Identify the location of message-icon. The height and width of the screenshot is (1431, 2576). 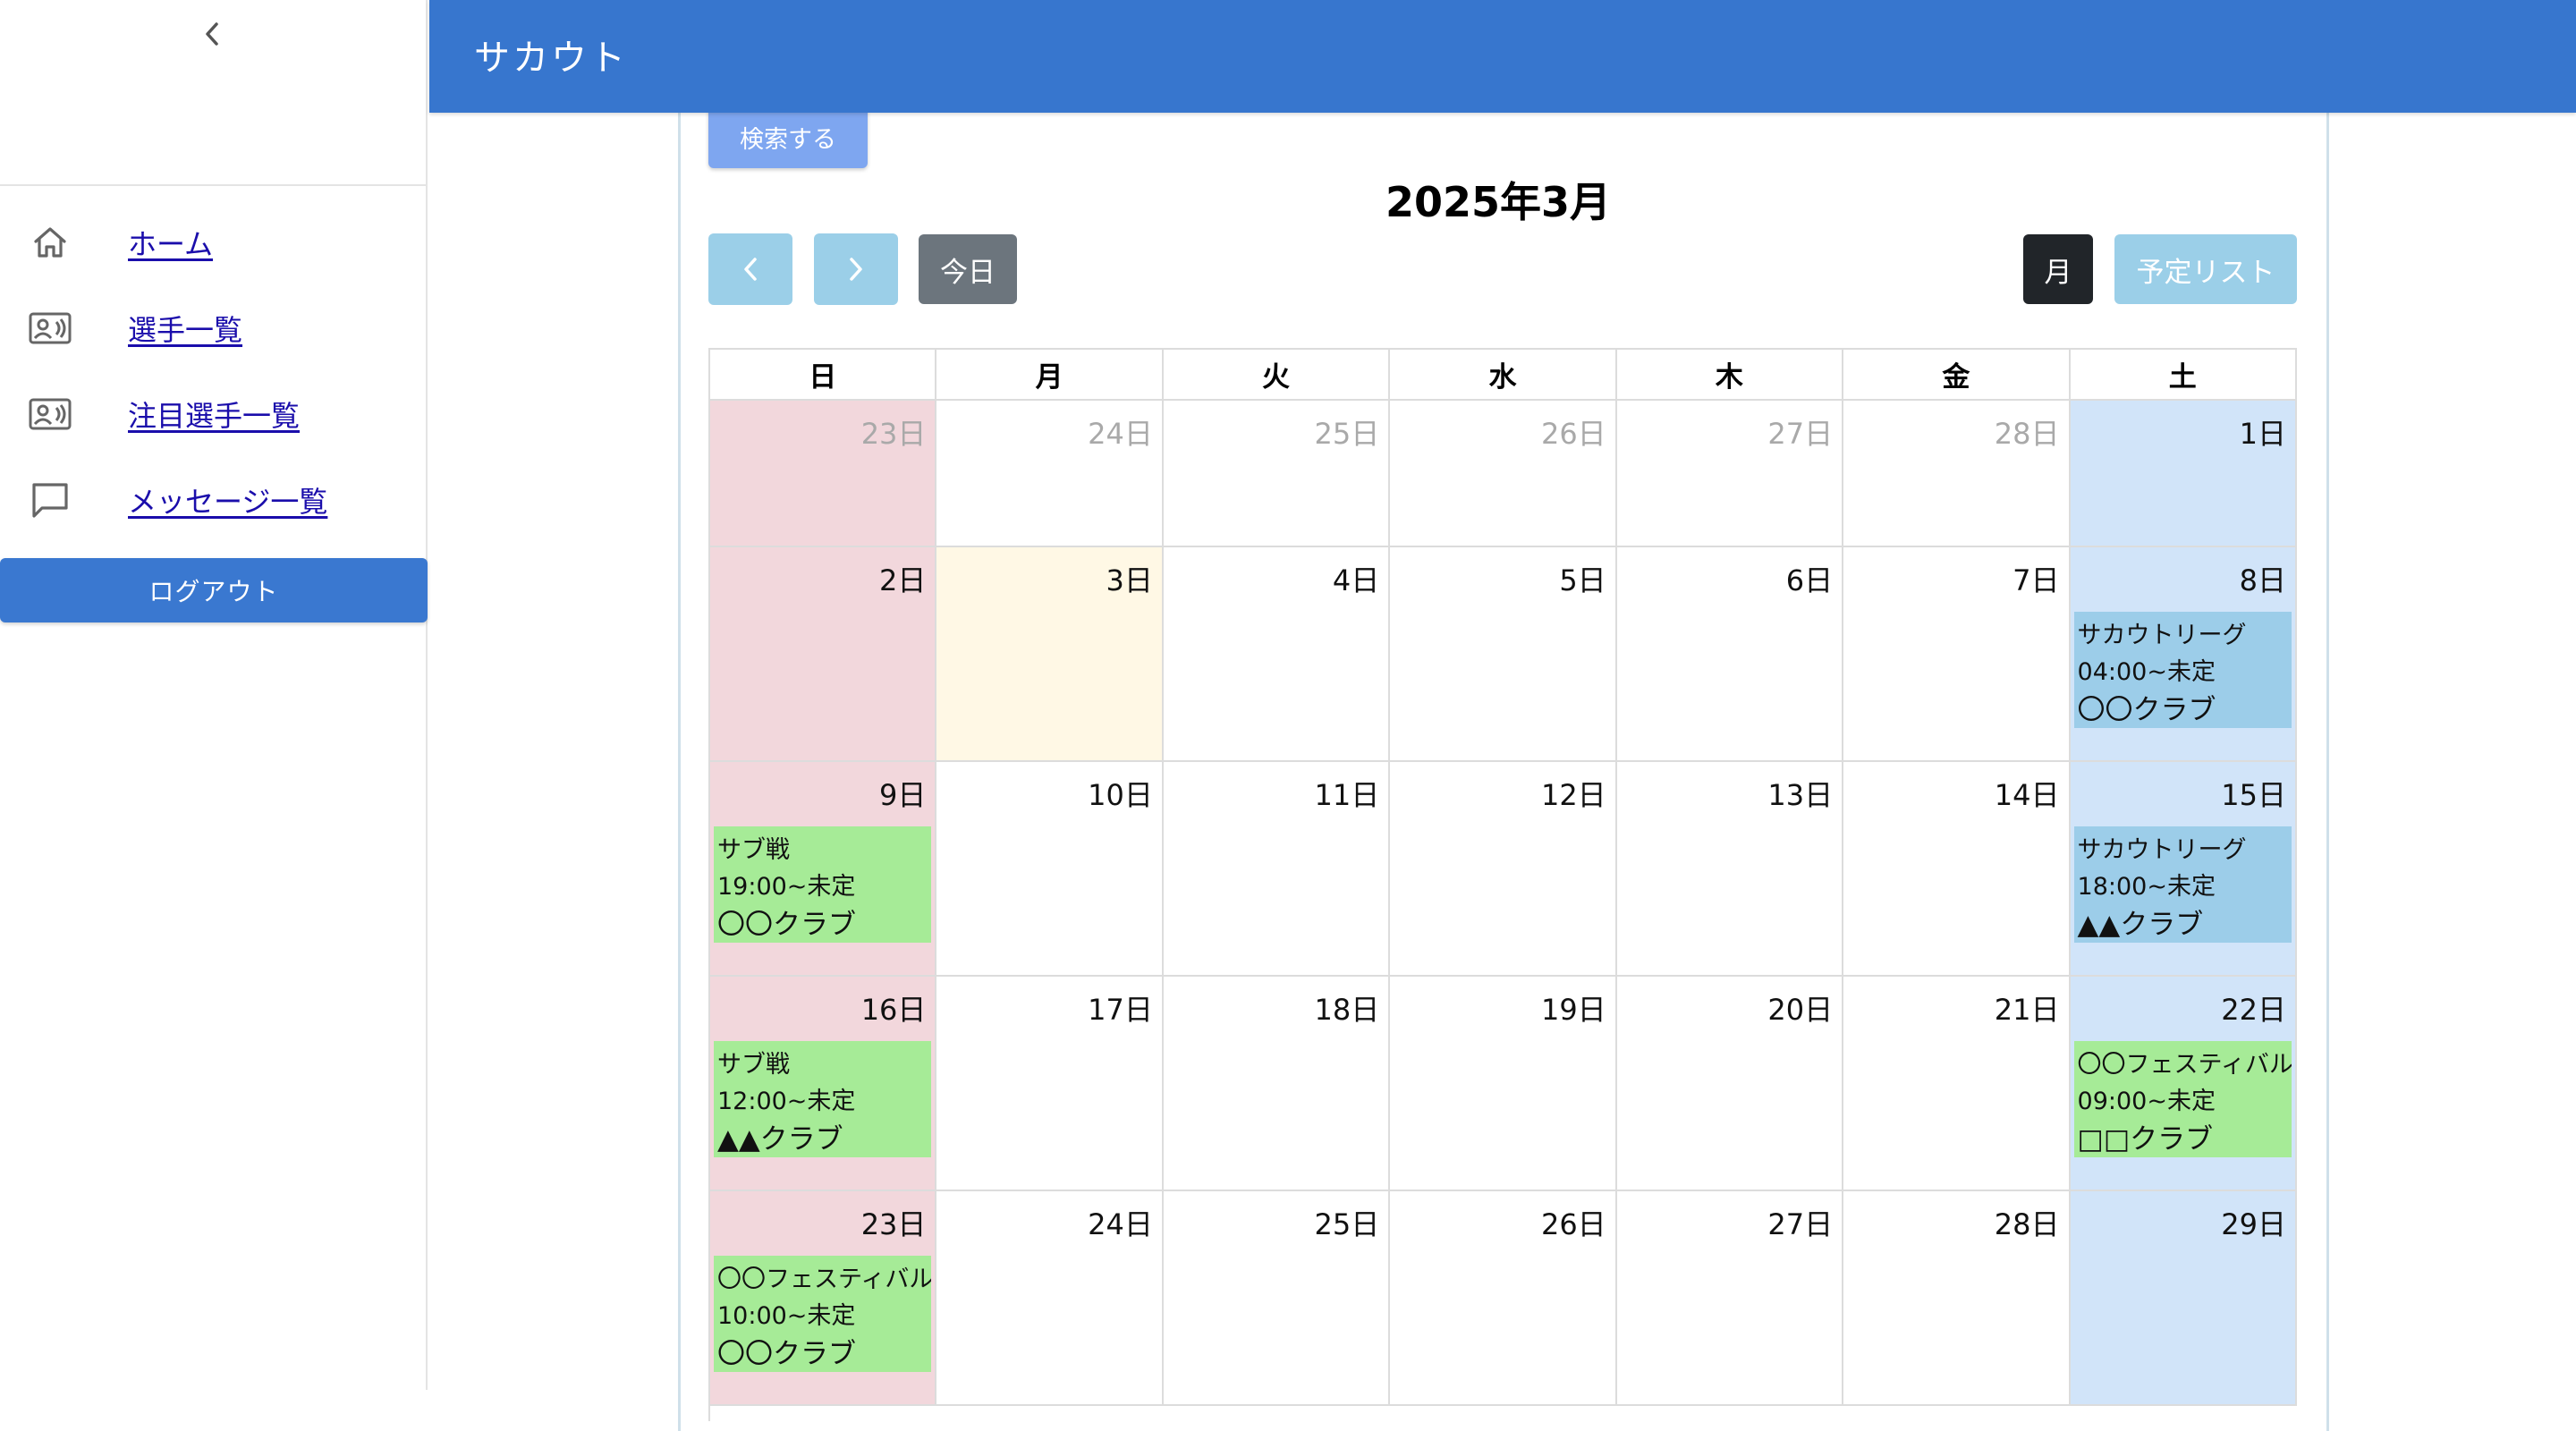
(50, 500).